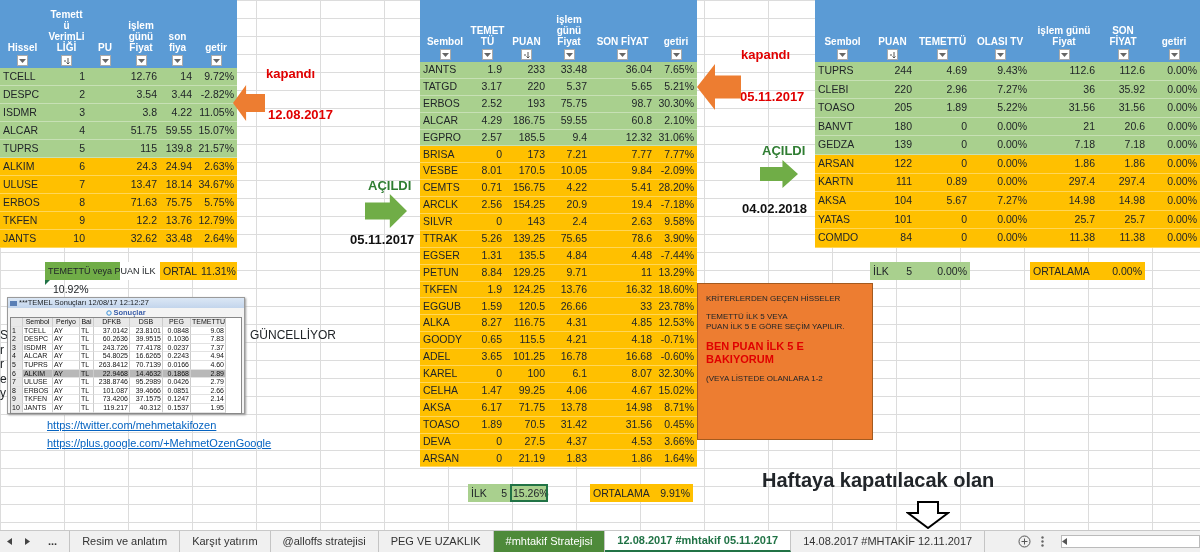 The height and width of the screenshot is (552, 1200). Describe the element at coordinates (1042, 541) in the screenshot. I see `dots-icon` at that location.